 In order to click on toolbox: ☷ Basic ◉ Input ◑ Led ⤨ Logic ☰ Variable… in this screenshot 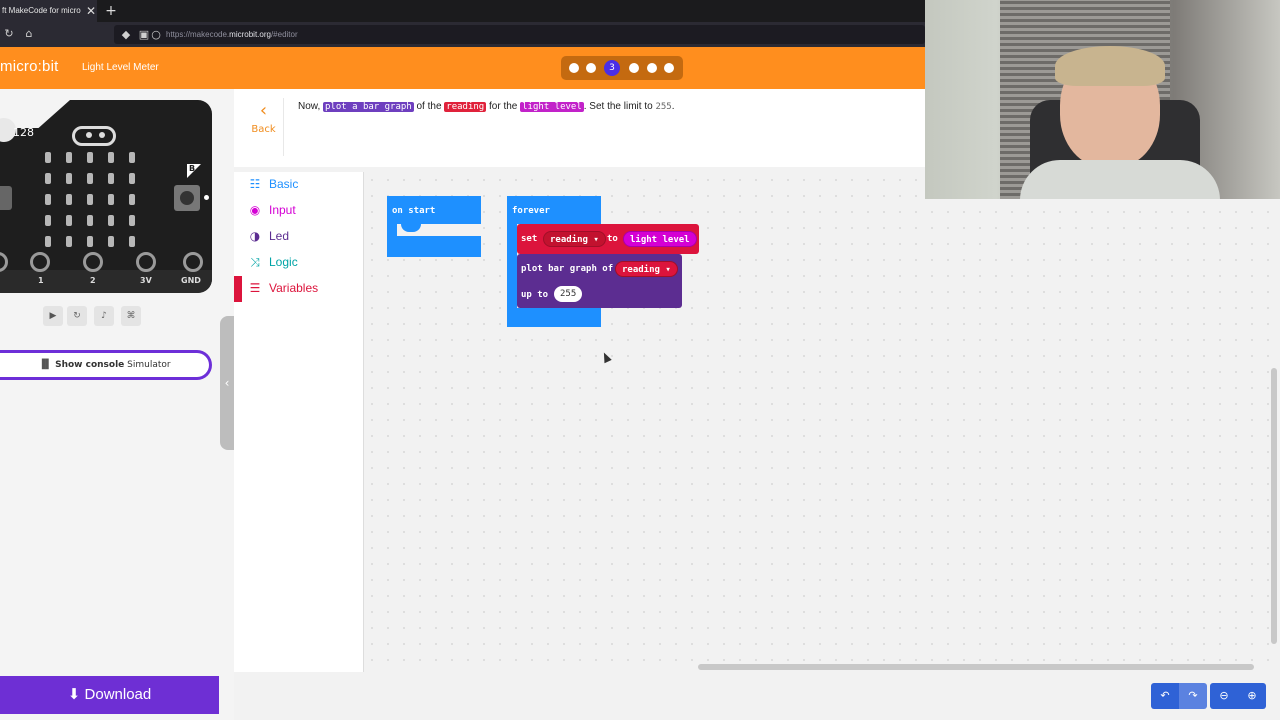, I will do `click(299, 422)`.